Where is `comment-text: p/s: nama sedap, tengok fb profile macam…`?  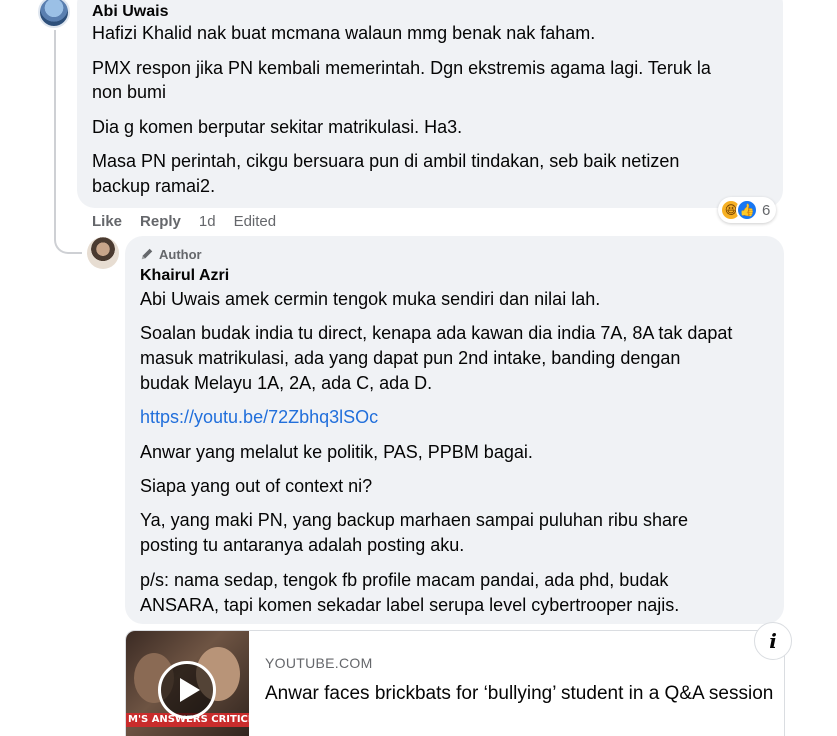
comment-text: p/s: nama sedap, tengok fb profile macam… is located at coordinates (404, 580).